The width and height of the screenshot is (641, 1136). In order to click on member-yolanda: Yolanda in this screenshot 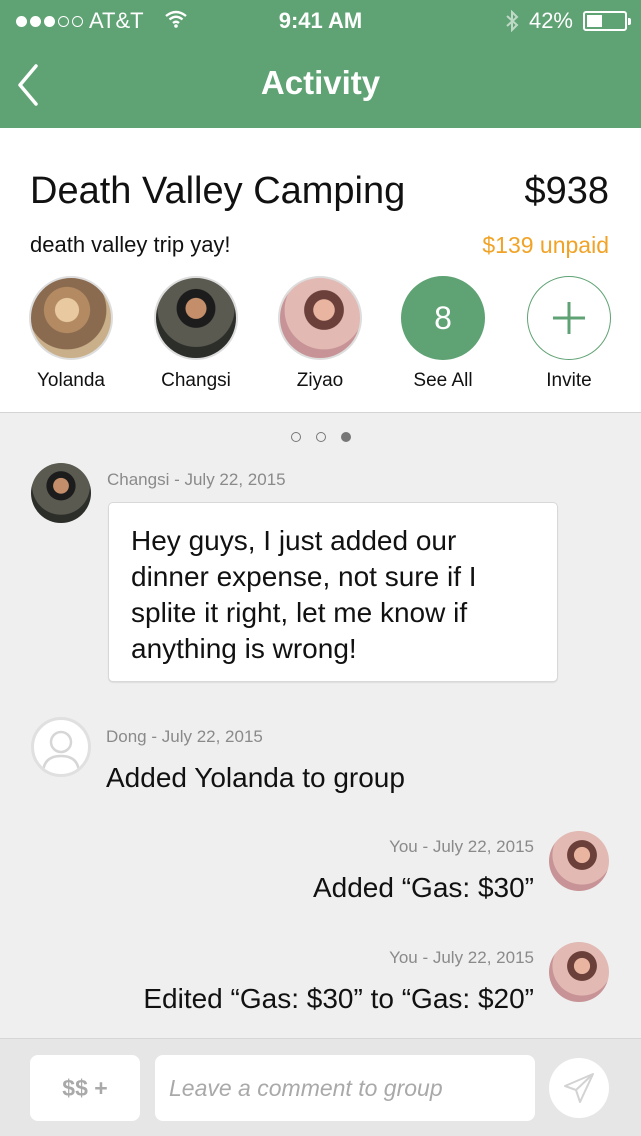, I will do `click(71, 334)`.